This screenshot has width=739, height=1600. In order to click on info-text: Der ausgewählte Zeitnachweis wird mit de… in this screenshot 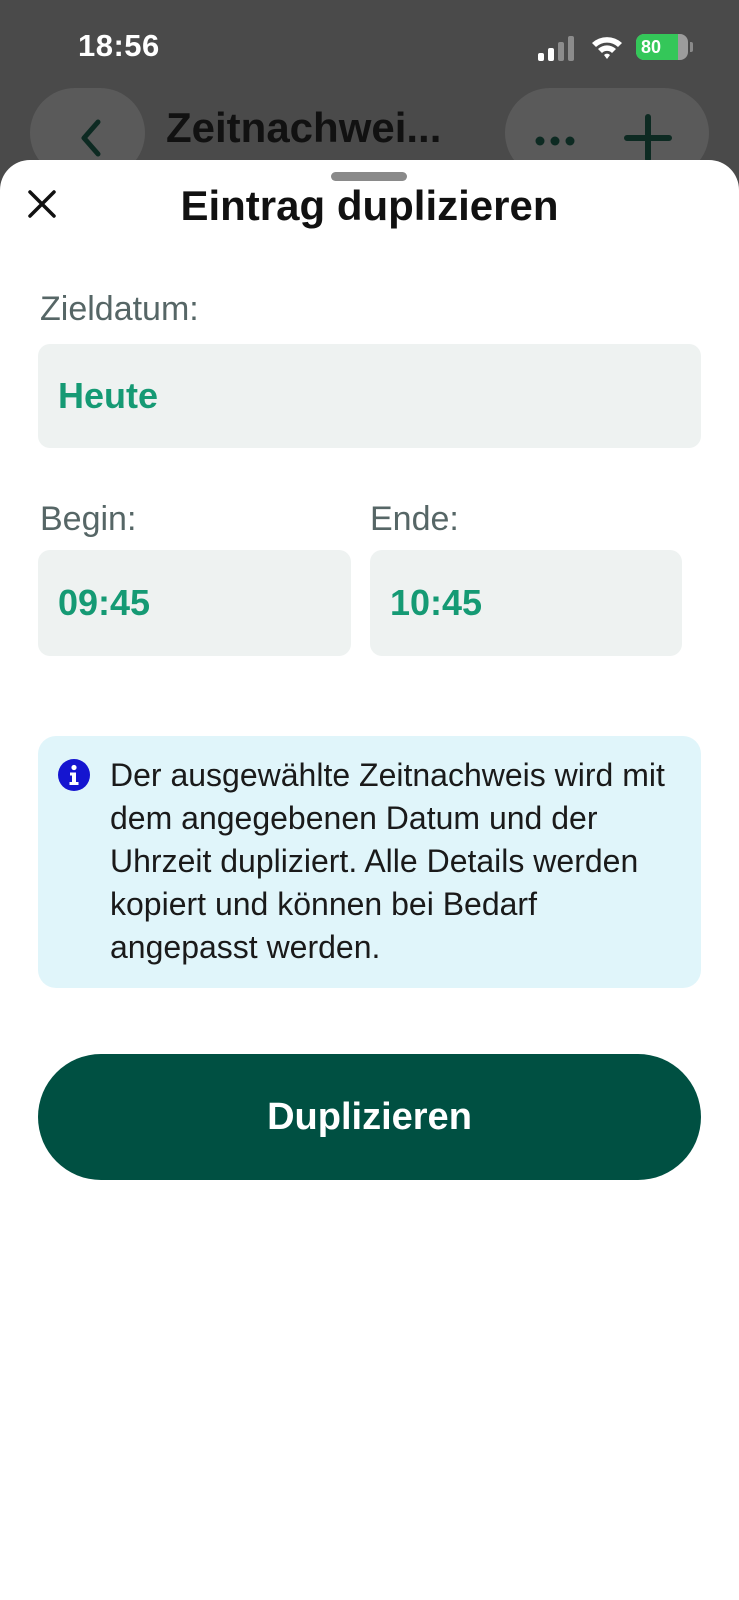, I will do `click(387, 861)`.